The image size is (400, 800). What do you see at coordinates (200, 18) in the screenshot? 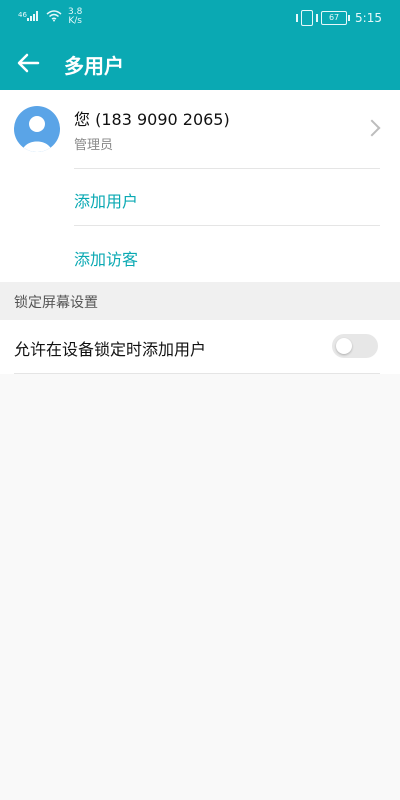
I see `status-bar: 46 3.8 K/s 67 5:15` at bounding box center [200, 18].